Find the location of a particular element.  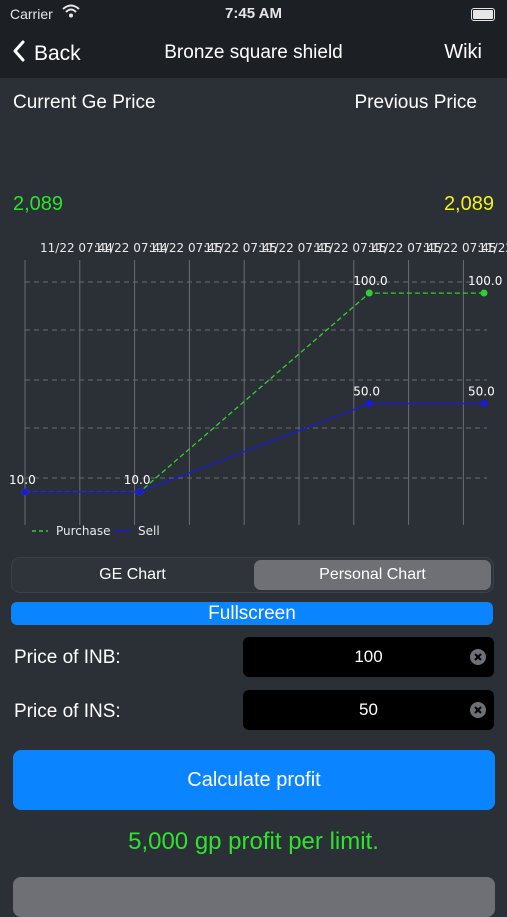

ins-price-field is located at coordinates (368, 710).